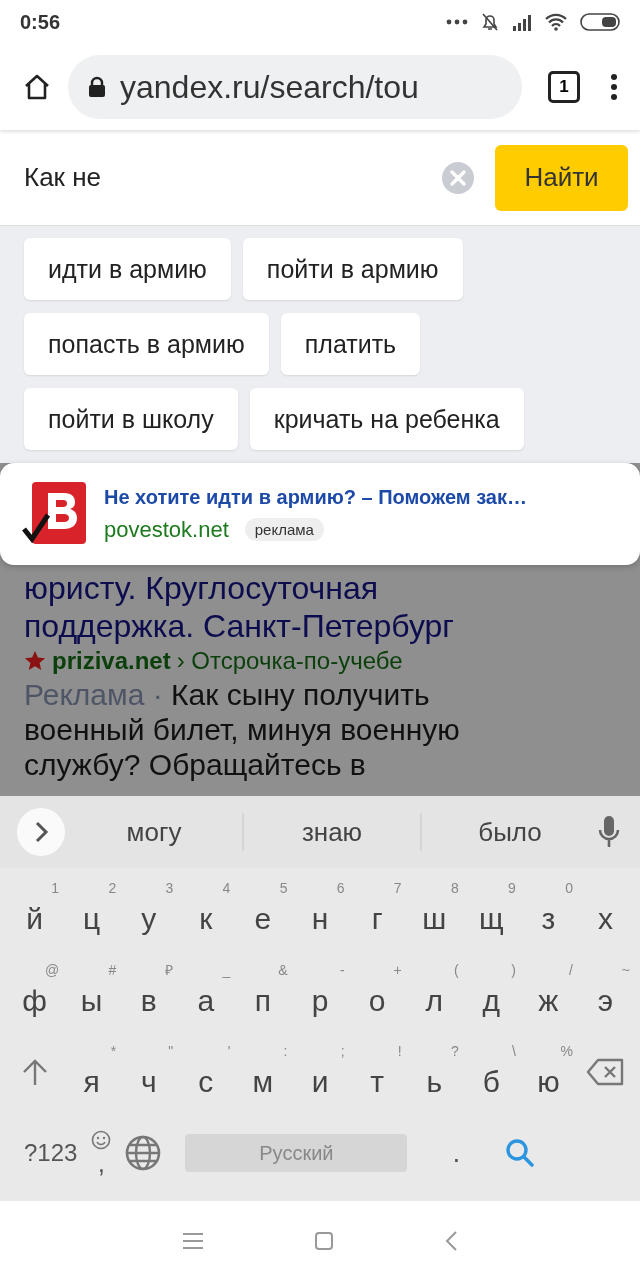  What do you see at coordinates (350, 344) in the screenshot?
I see `suggestion-chip: платить` at bounding box center [350, 344].